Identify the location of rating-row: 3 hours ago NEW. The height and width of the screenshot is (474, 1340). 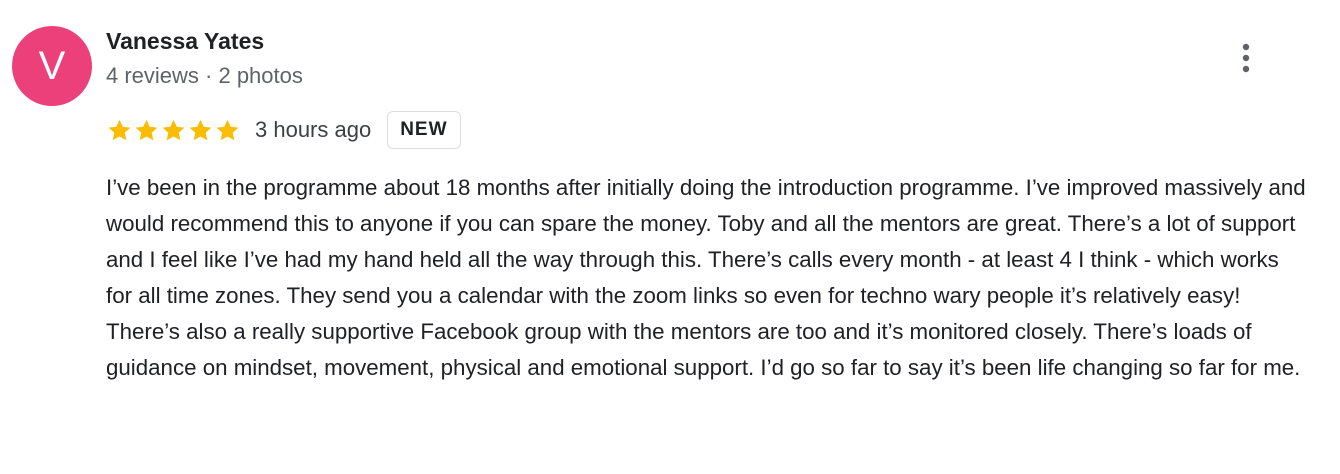
(283, 130).